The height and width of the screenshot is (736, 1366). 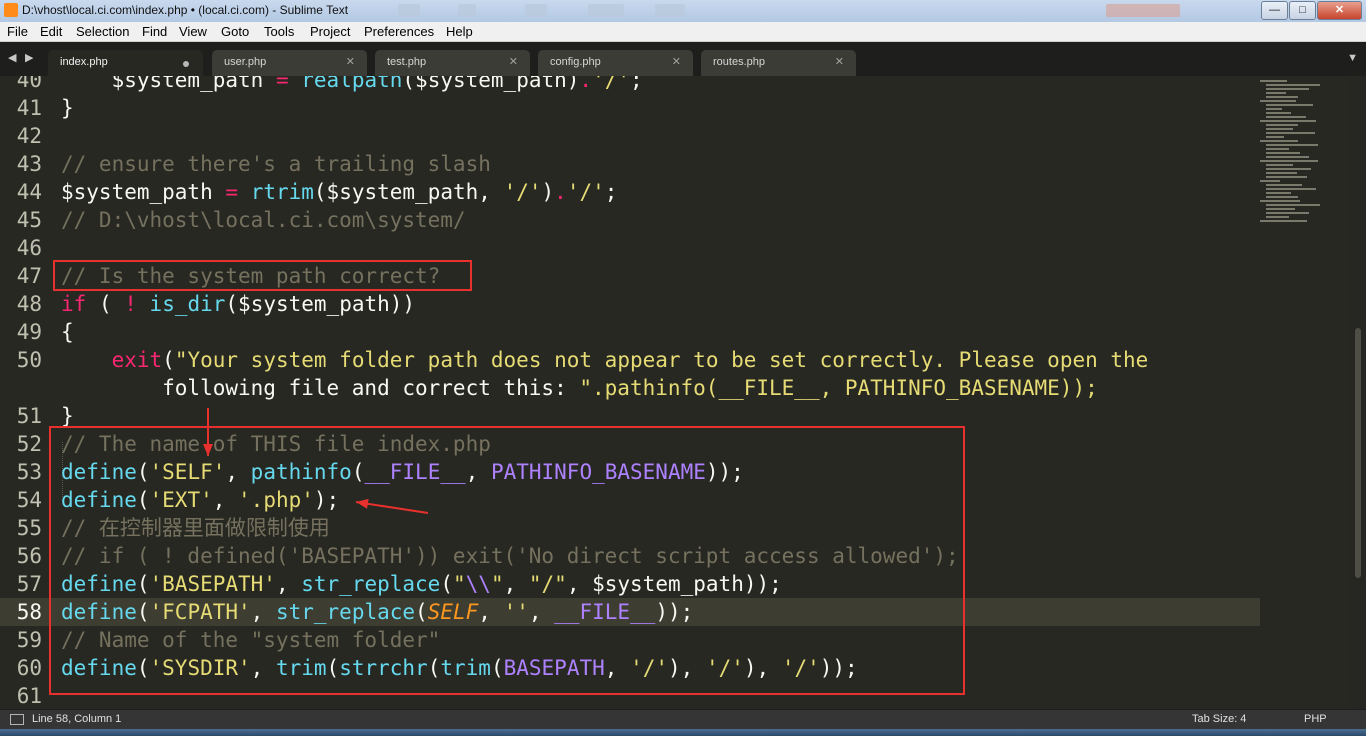 I want to click on syntax-indicator: PHP, so click(x=1315, y=719).